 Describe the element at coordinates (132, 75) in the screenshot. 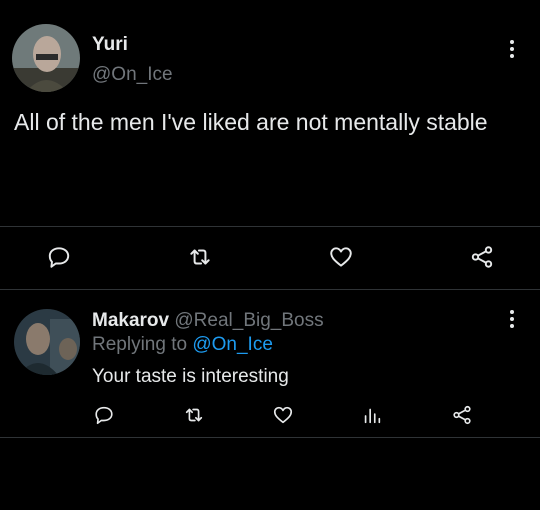

I see `handle: @On_Ice` at that location.